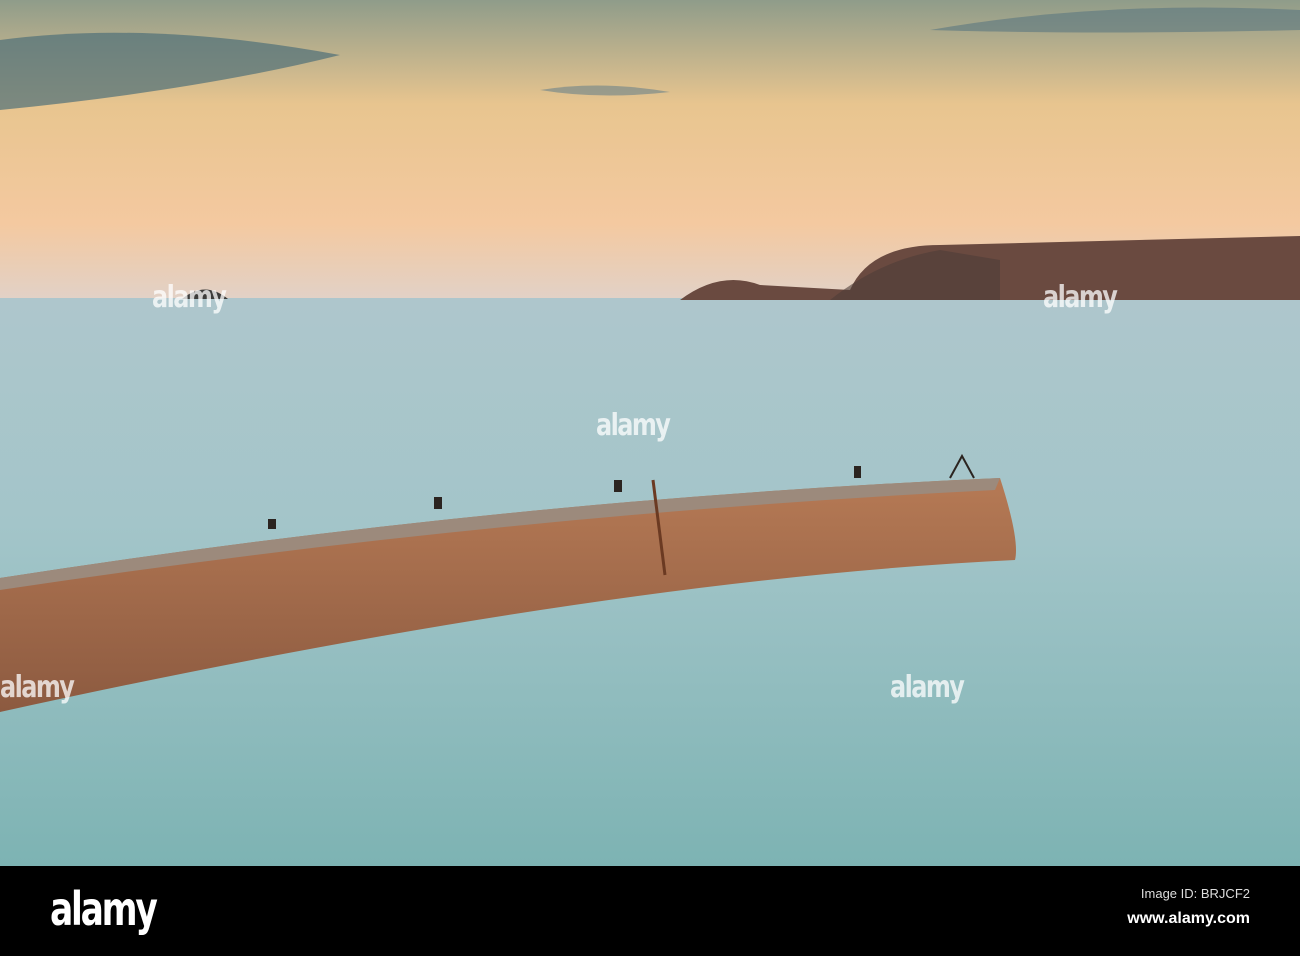  What do you see at coordinates (104, 909) in the screenshot?
I see `alamy-logo: alamy` at bounding box center [104, 909].